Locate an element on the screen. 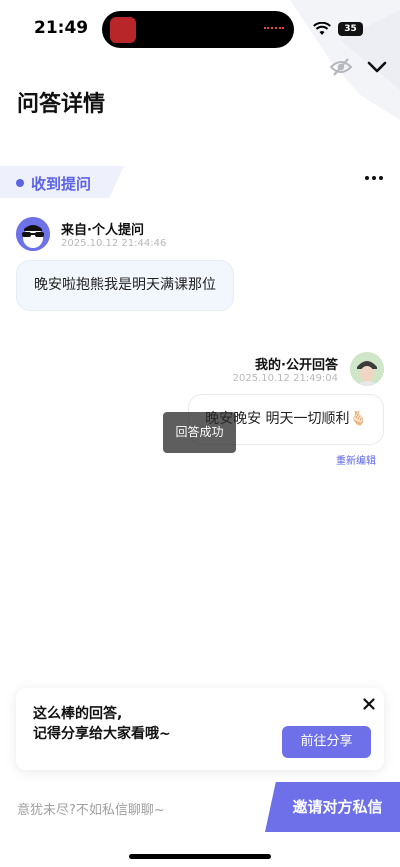 The width and height of the screenshot is (400, 867). battery-indicator: 35 is located at coordinates (350, 29).